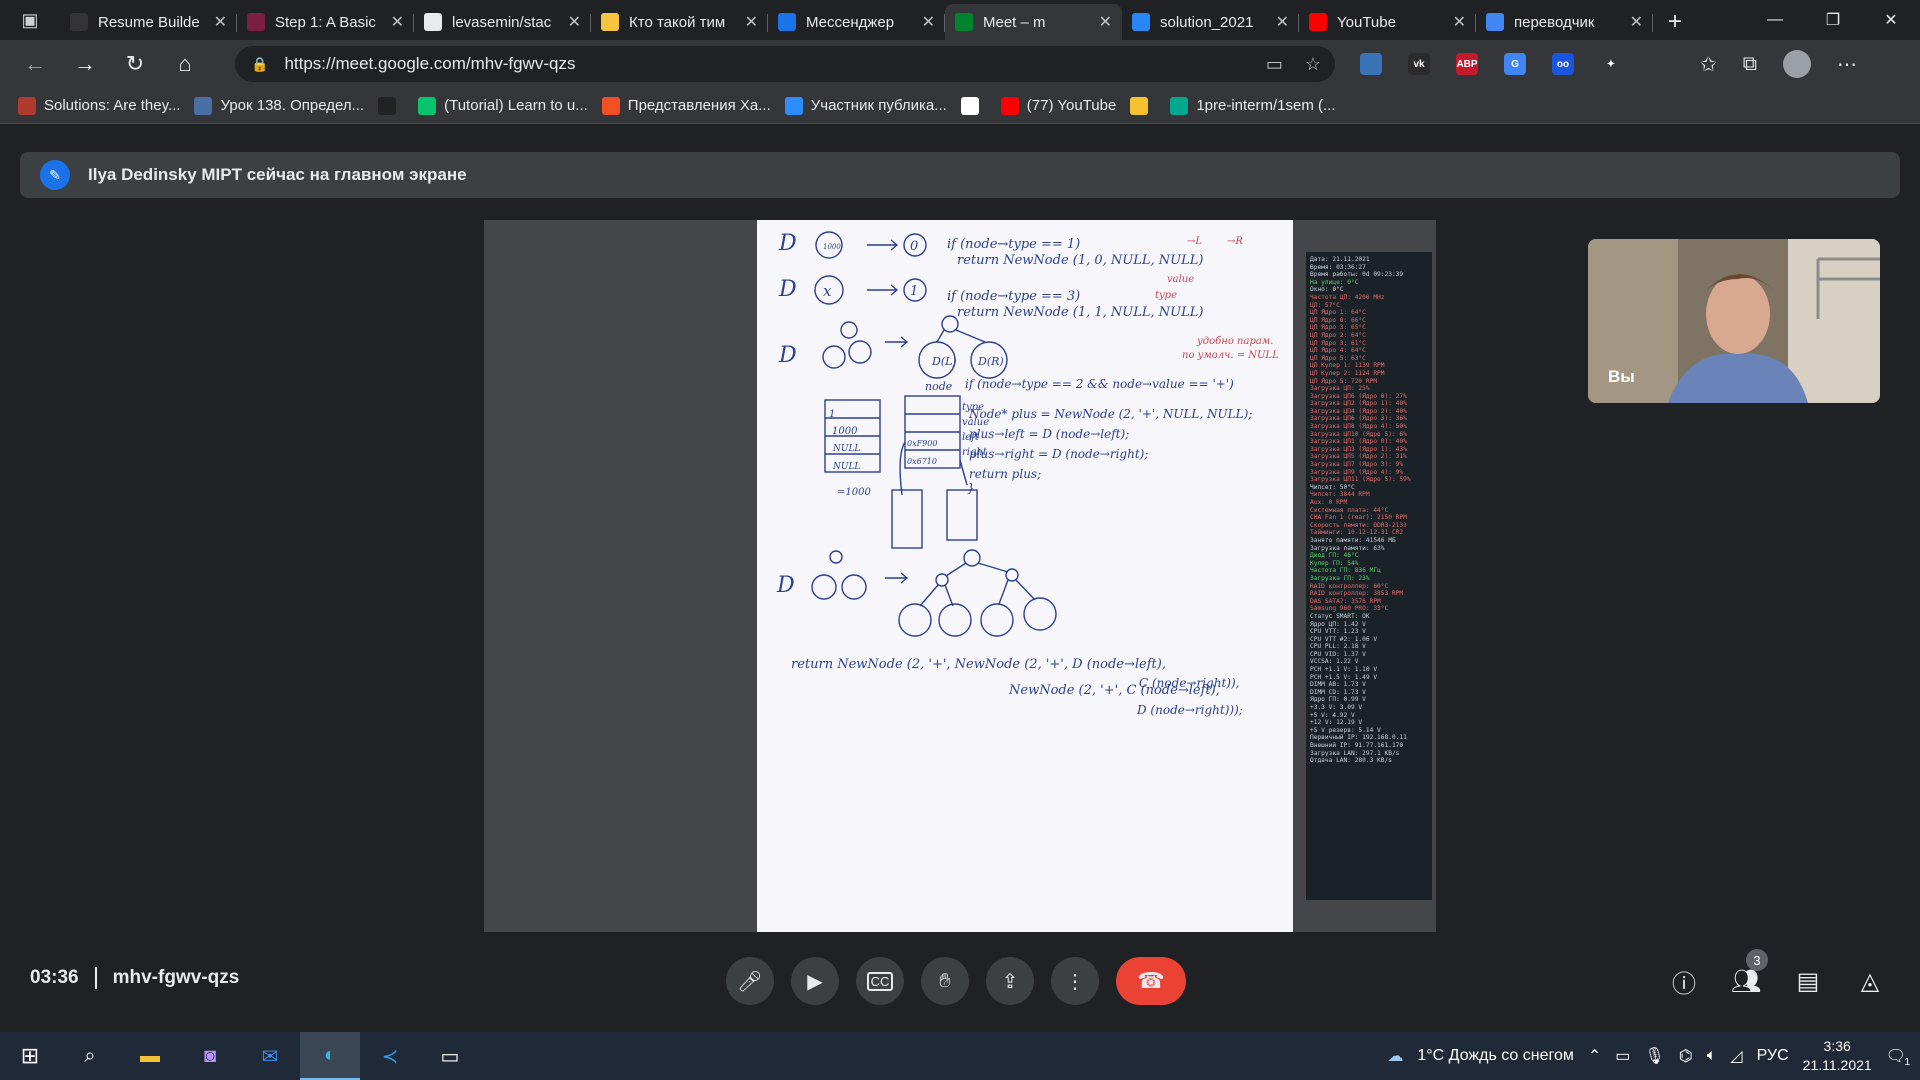  What do you see at coordinates (1515, 64) in the screenshot?
I see `translate-ext-icon: G` at bounding box center [1515, 64].